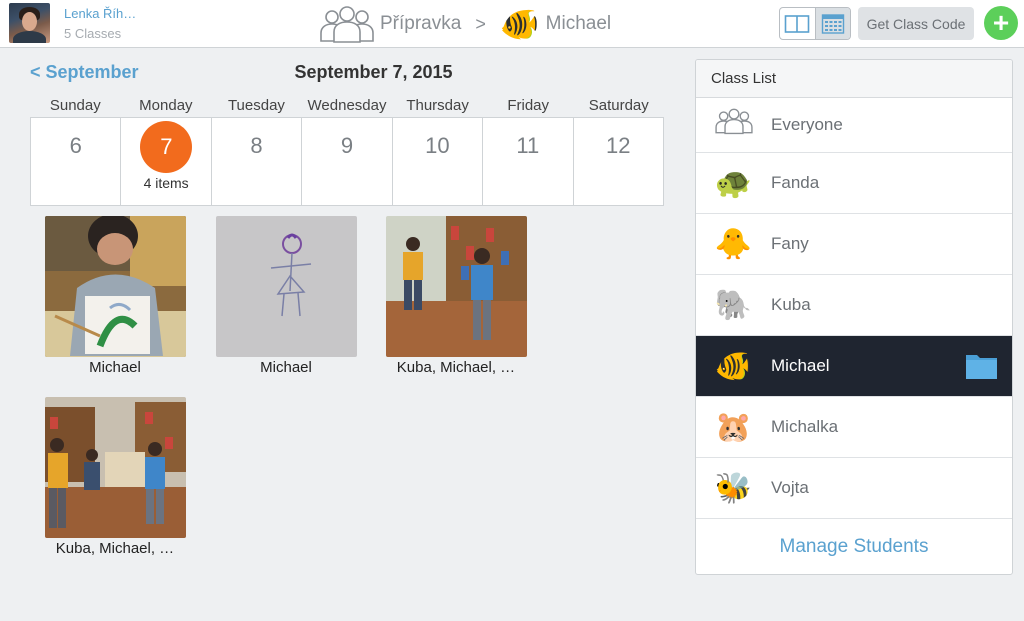  I want to click on day-number: 8, so click(256, 145).